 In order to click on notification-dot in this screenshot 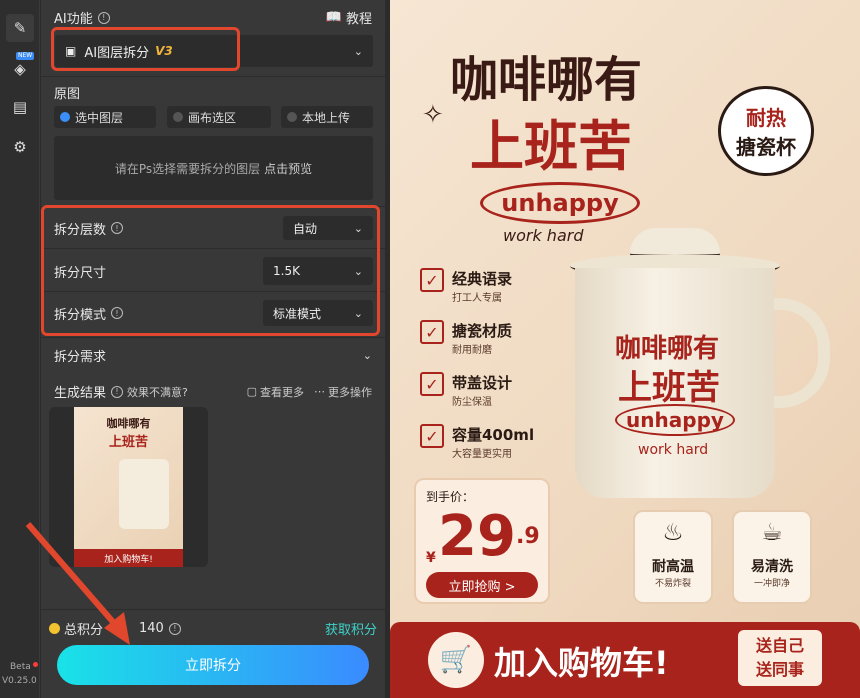, I will do `click(35, 664)`.